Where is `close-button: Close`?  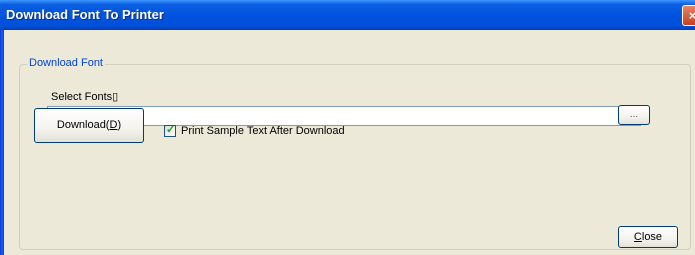 close-button: Close is located at coordinates (648, 237).